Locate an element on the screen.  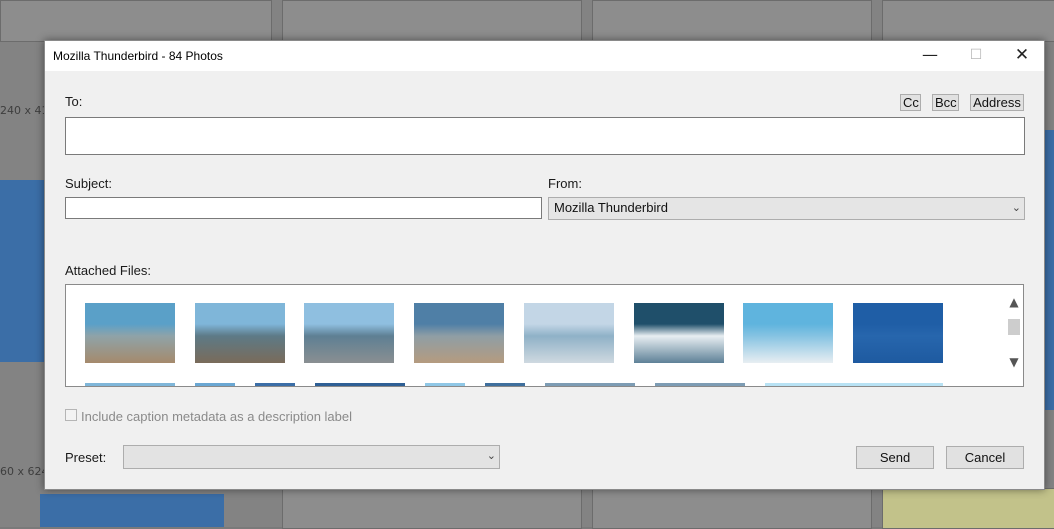
bg-dimension-label: 60 x 624 is located at coordinates (24, 471).